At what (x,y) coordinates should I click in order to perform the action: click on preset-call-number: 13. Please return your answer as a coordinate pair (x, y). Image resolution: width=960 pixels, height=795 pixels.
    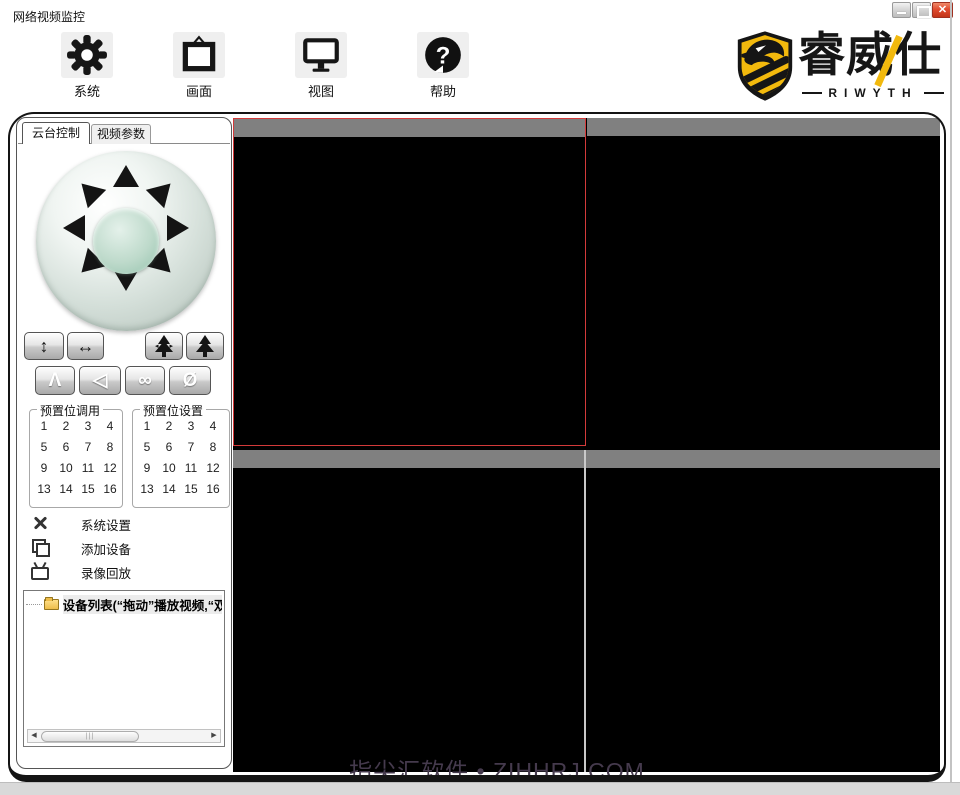
    Looking at the image, I should click on (44, 489).